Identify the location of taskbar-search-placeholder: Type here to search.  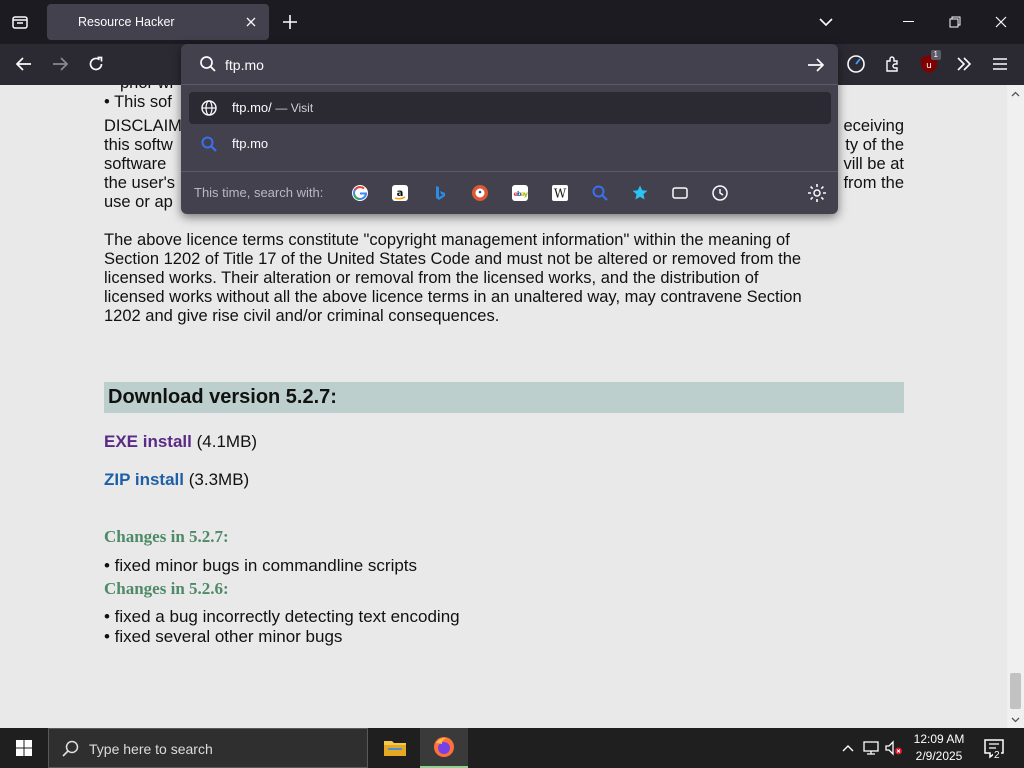
(151, 749).